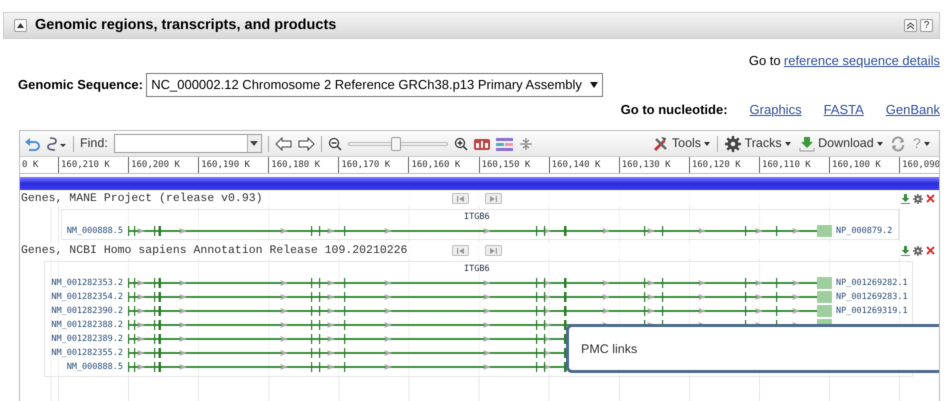 This screenshot has height=401, width=946. I want to click on transcript-label: NM_001282390.2, so click(73, 311).